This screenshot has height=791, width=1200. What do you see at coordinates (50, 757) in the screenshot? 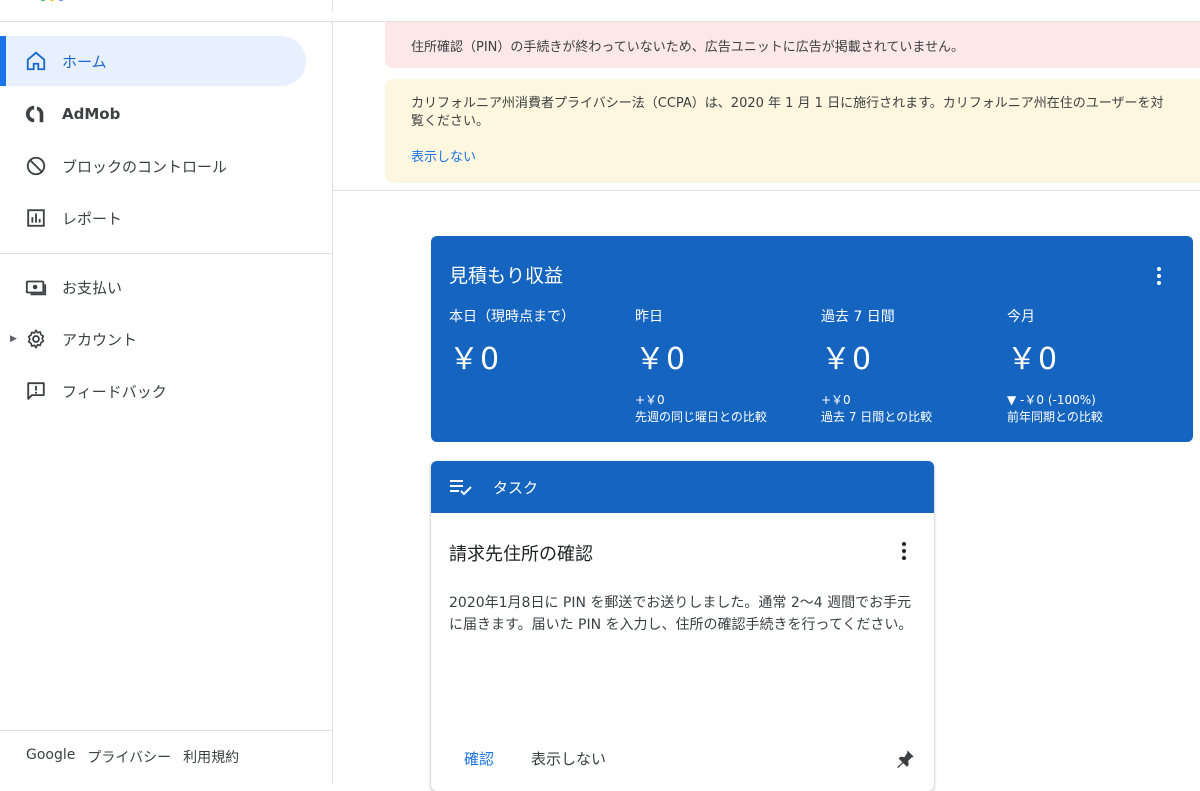
I see `google-link: Google` at bounding box center [50, 757].